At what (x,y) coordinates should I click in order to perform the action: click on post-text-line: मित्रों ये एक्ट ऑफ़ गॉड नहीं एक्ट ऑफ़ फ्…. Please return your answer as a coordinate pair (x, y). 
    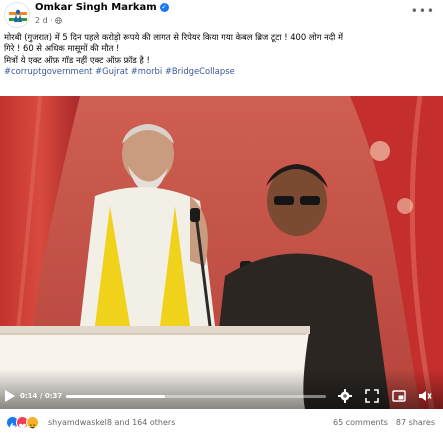
    Looking at the image, I should click on (77, 59).